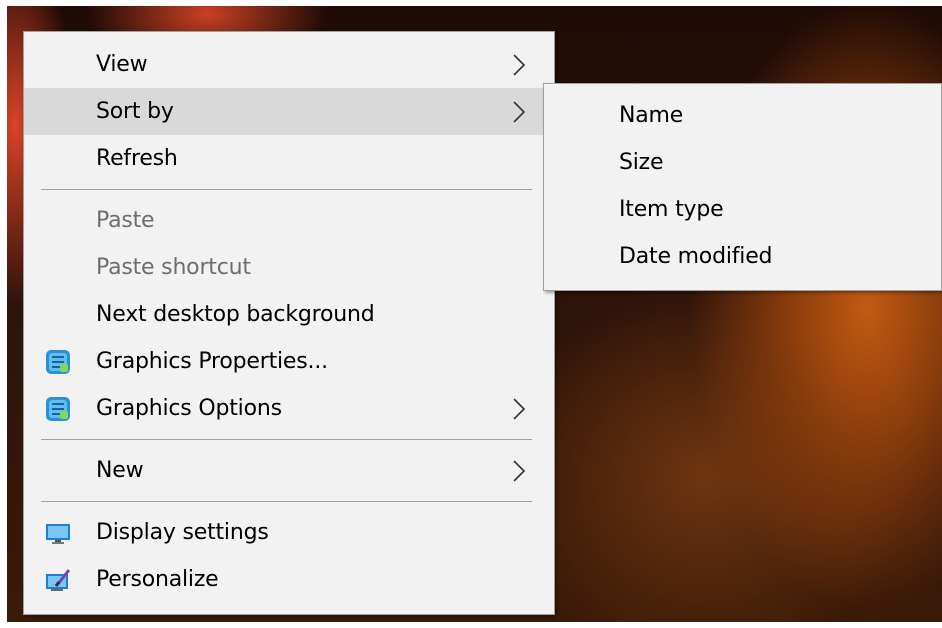 The image size is (942, 628). What do you see at coordinates (641, 162) in the screenshot?
I see `submenu-item-label: Size` at bounding box center [641, 162].